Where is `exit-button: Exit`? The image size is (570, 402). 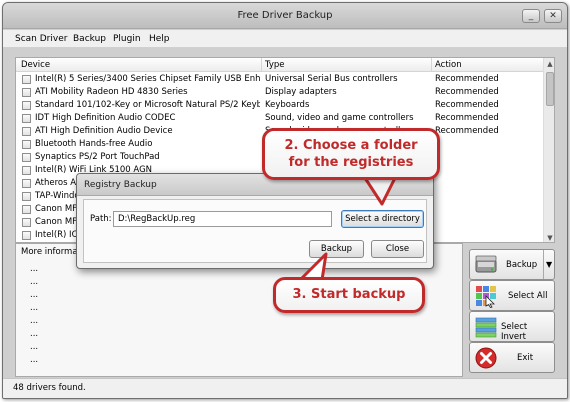
exit-button: Exit is located at coordinates (512, 357).